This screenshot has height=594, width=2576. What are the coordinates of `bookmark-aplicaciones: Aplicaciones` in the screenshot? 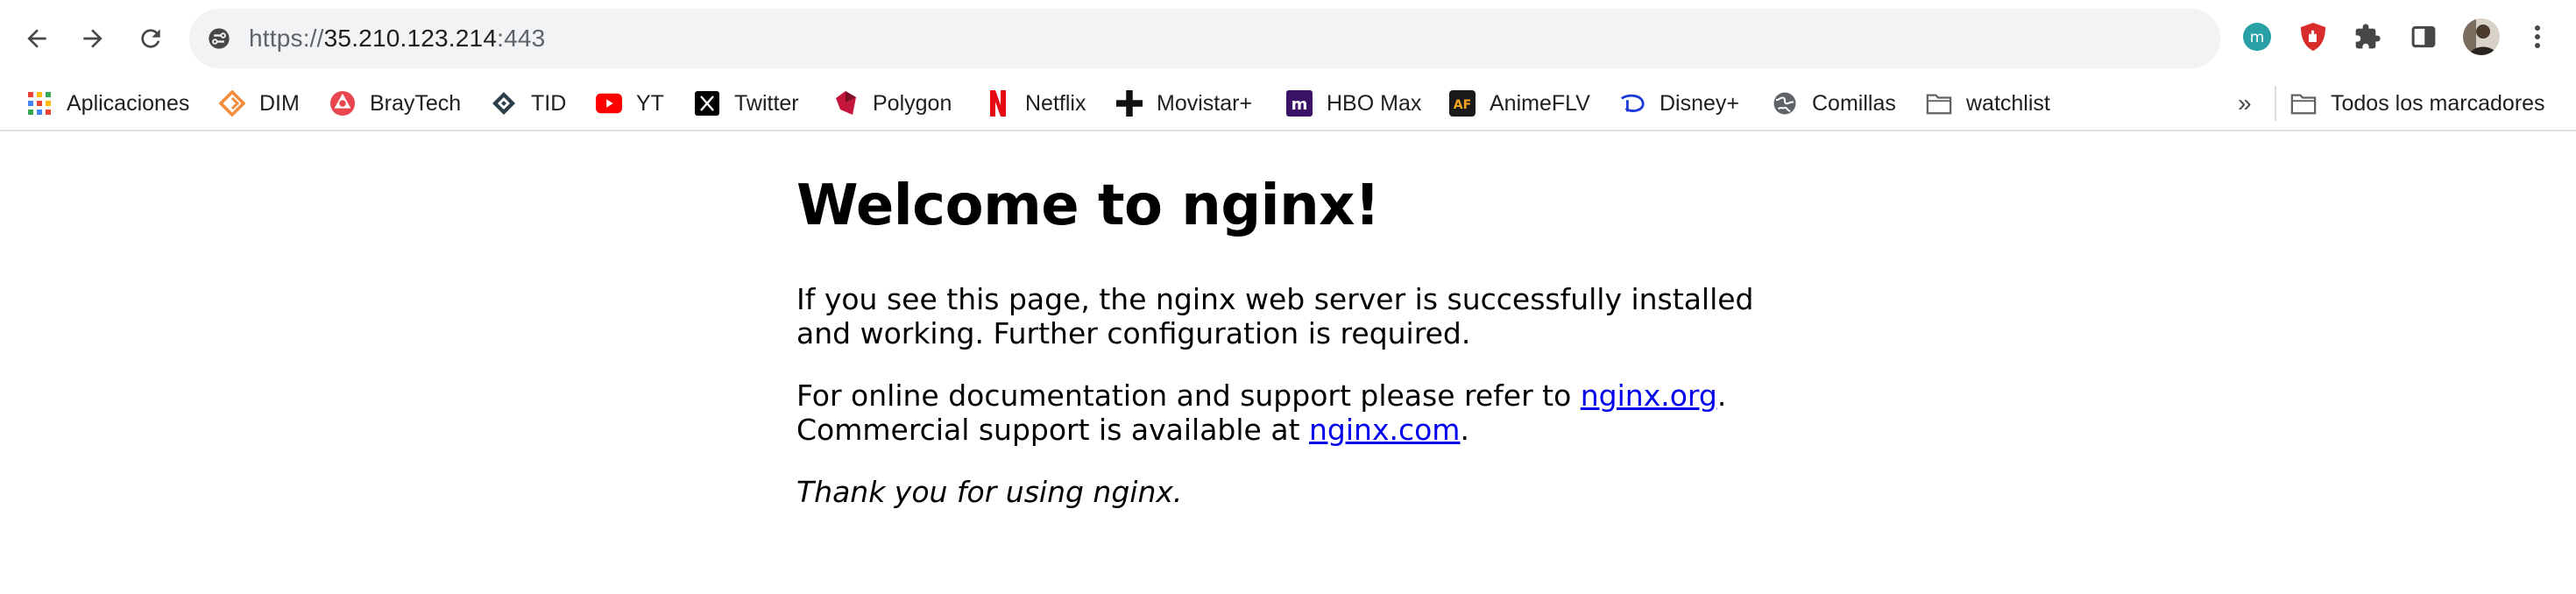 It's located at (107, 103).